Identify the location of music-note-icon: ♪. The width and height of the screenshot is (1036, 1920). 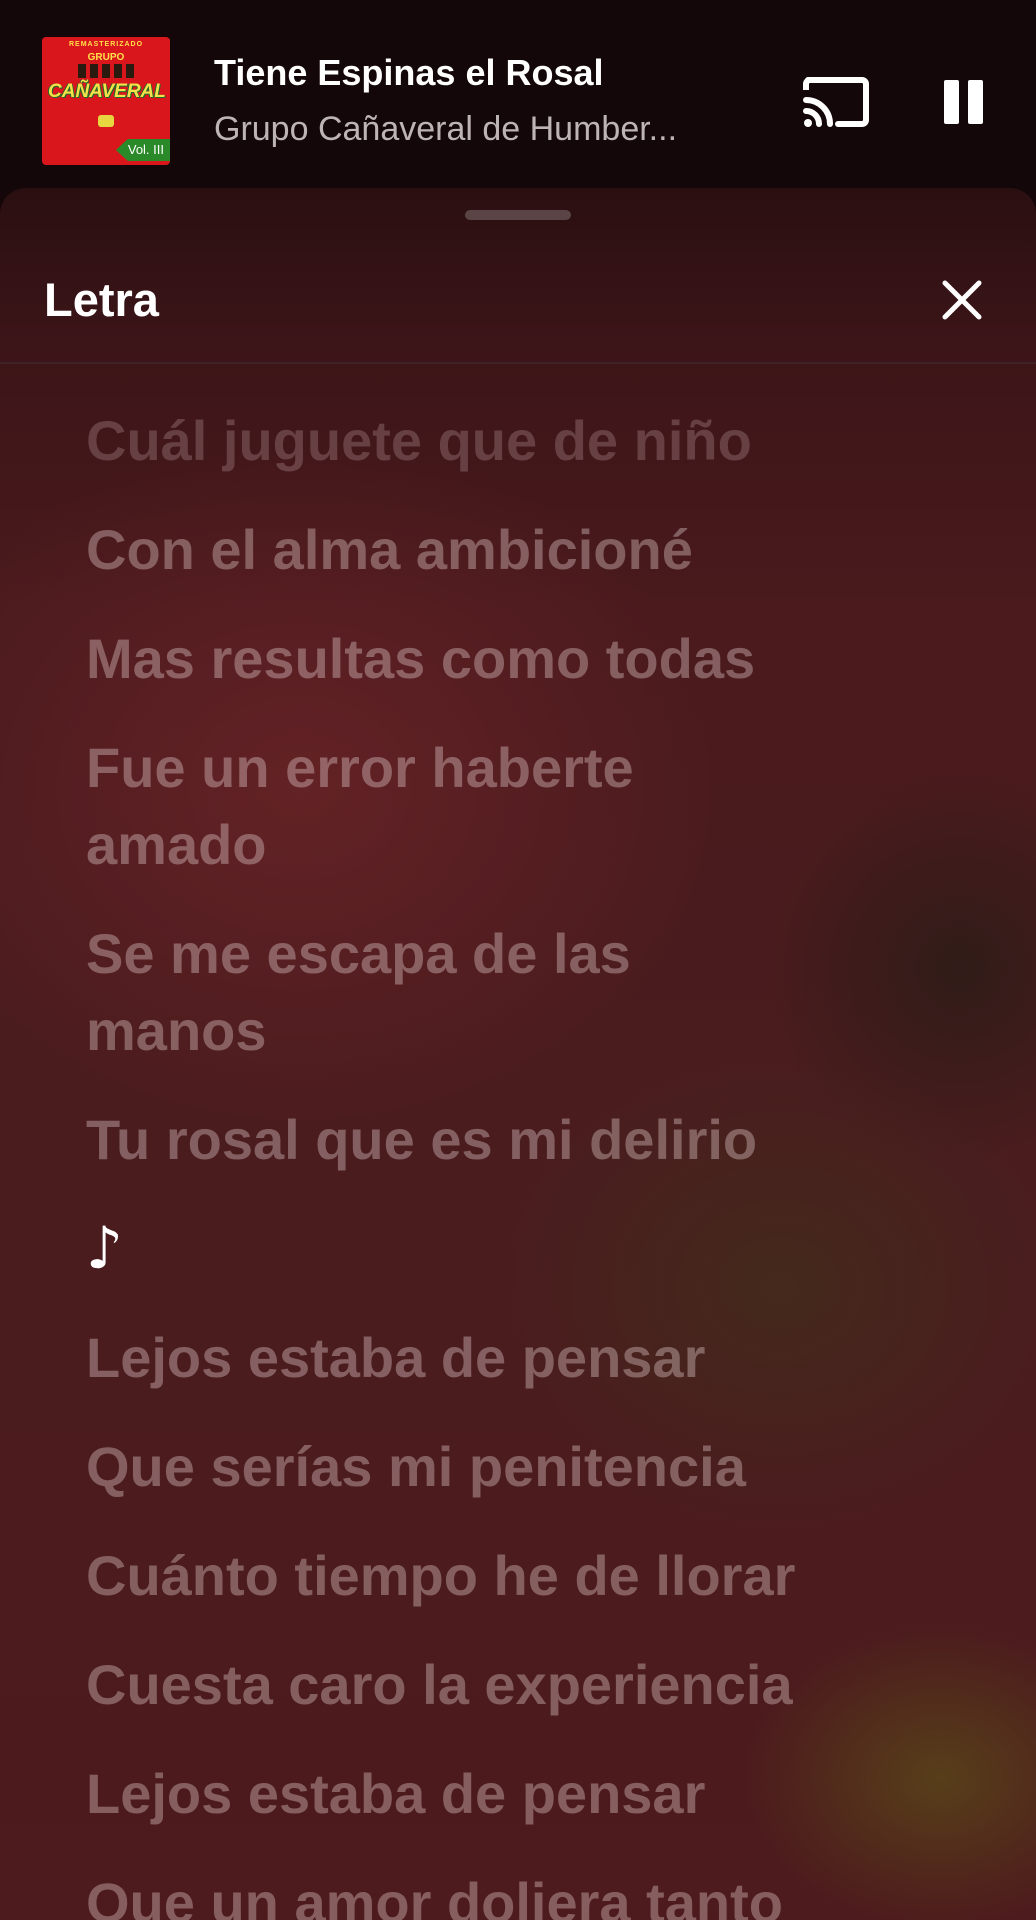
(105, 1248).